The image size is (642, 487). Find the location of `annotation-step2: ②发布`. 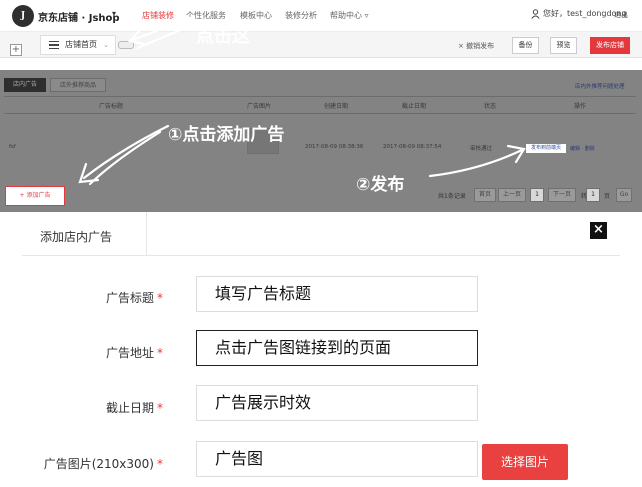

annotation-step2: ②发布 is located at coordinates (380, 185).